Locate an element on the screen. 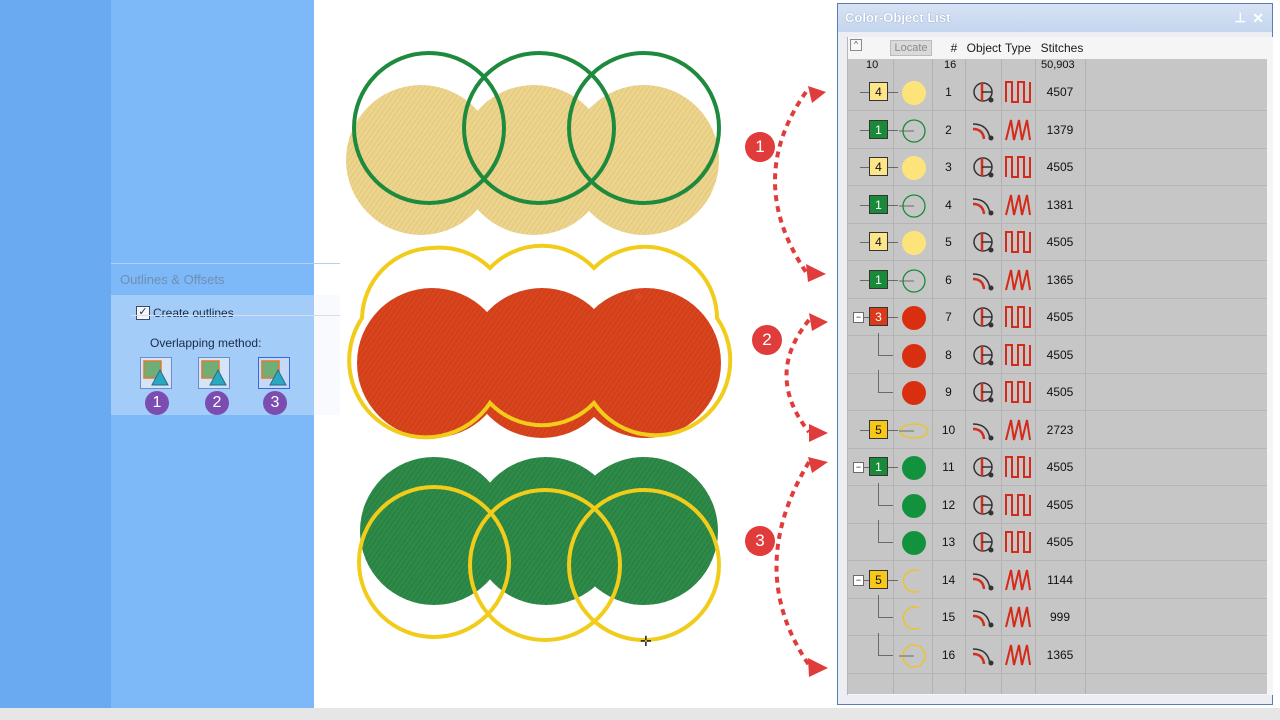 Image resolution: width=1280 pixels, height=720 pixels. table-row: 1 2 1379 is located at coordinates (1057, 130).